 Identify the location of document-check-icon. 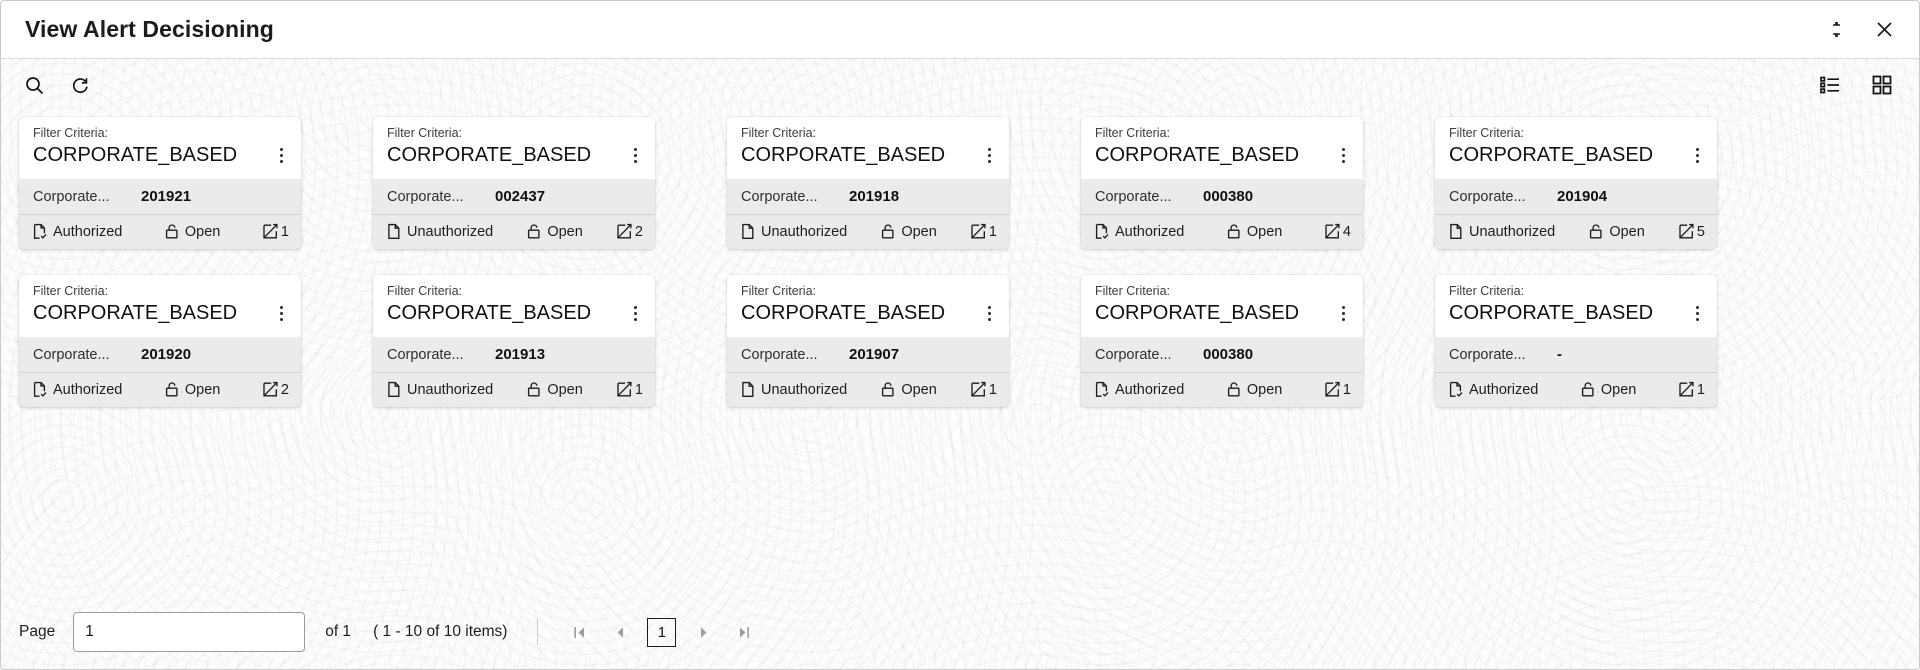
(40, 389).